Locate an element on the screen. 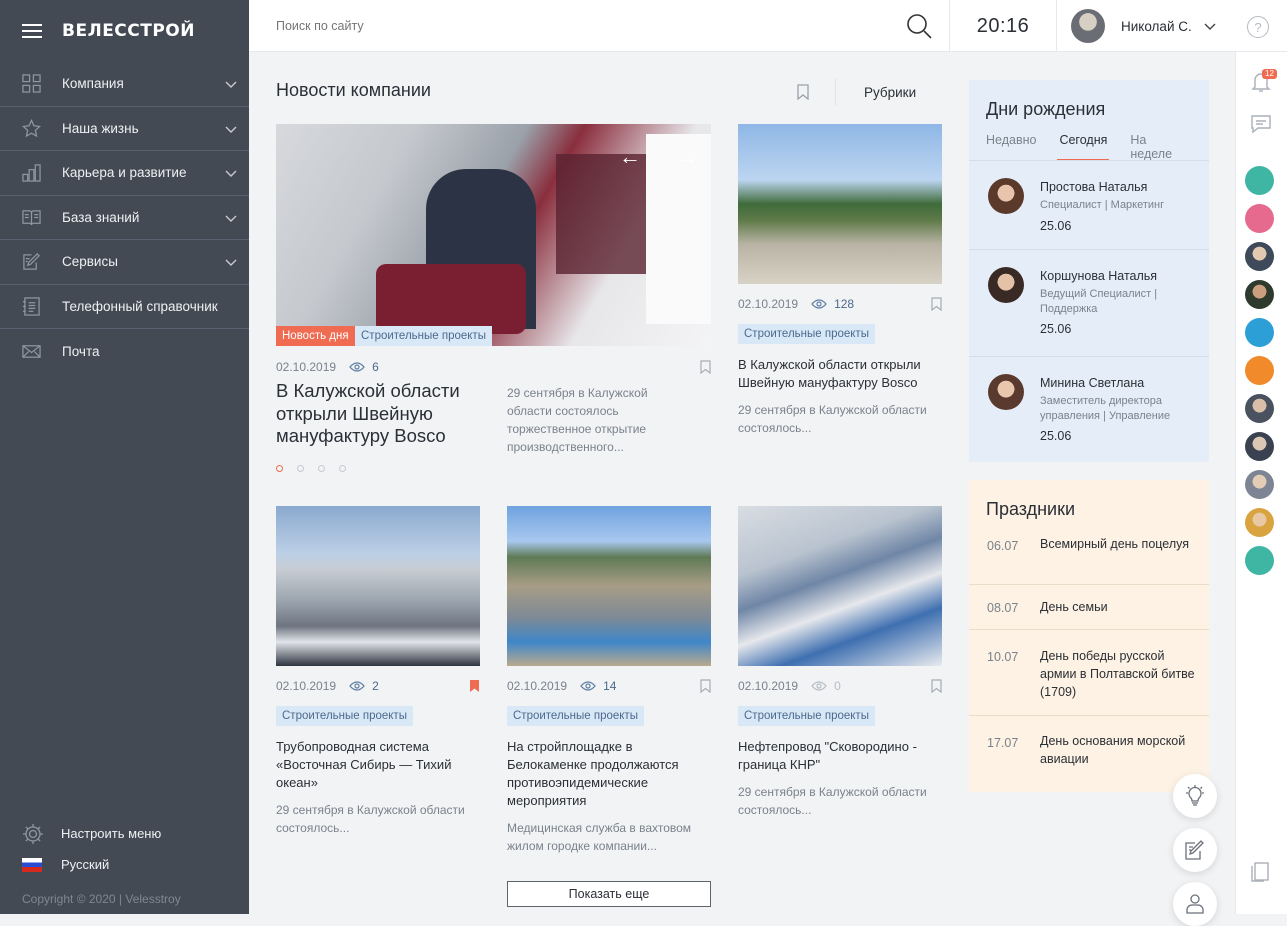 The image size is (1287, 926). views-count: 128 is located at coordinates (844, 304).